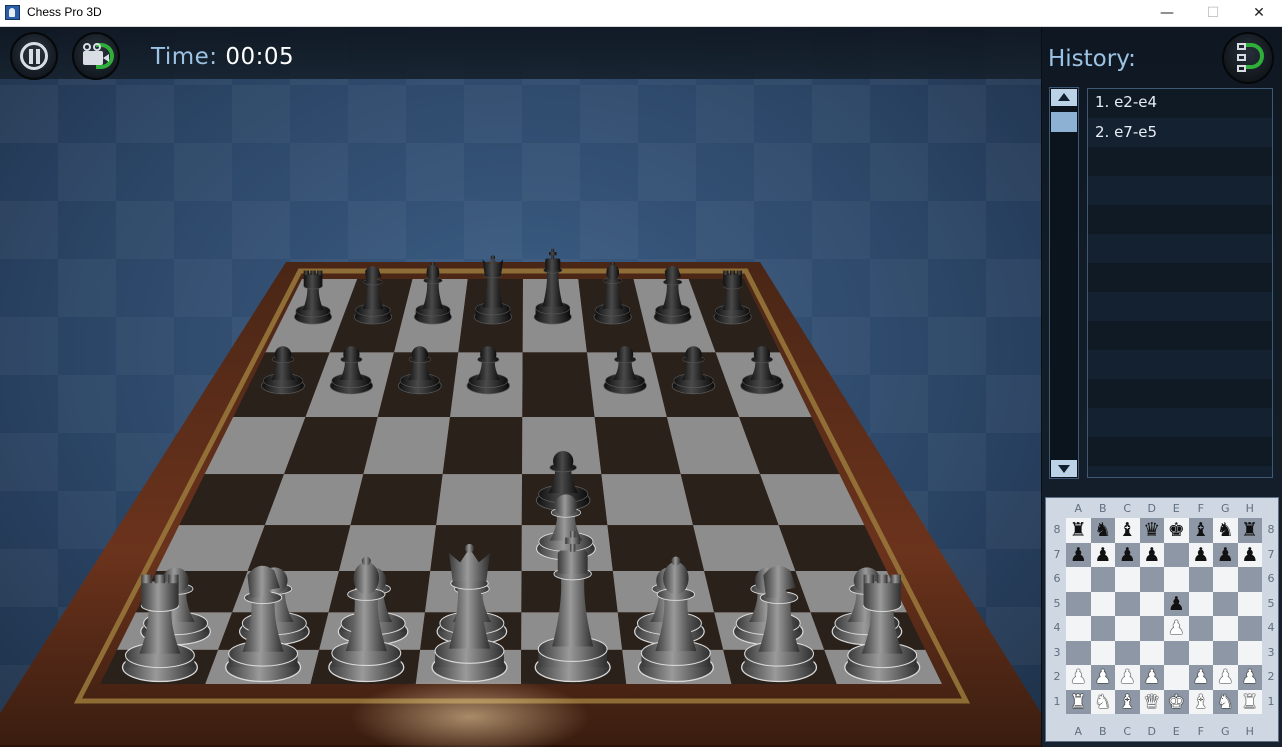  What do you see at coordinates (1180, 283) in the screenshot?
I see `move-history-list: 1. e2-e4 2. e7-e5` at bounding box center [1180, 283].